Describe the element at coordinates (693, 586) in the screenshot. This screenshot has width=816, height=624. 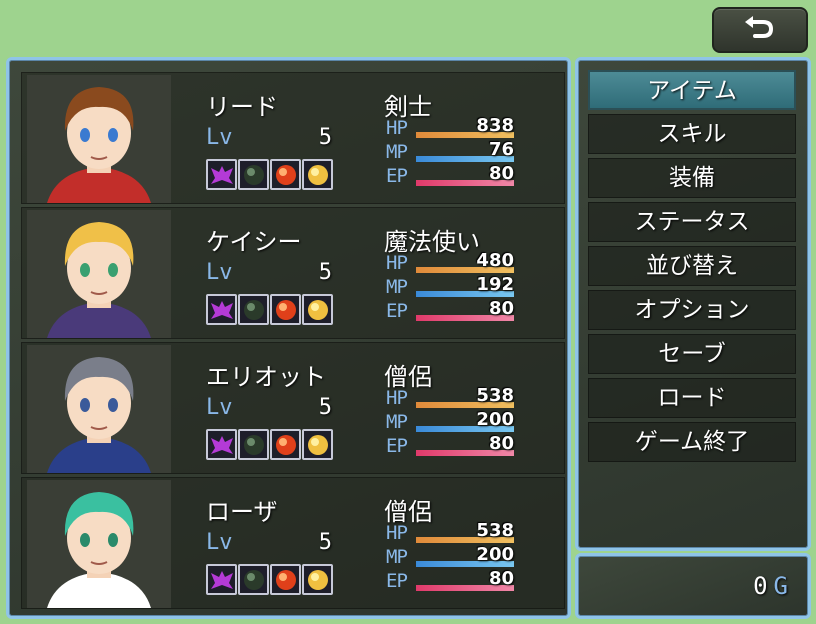
I see `gold-window: 0G` at that location.